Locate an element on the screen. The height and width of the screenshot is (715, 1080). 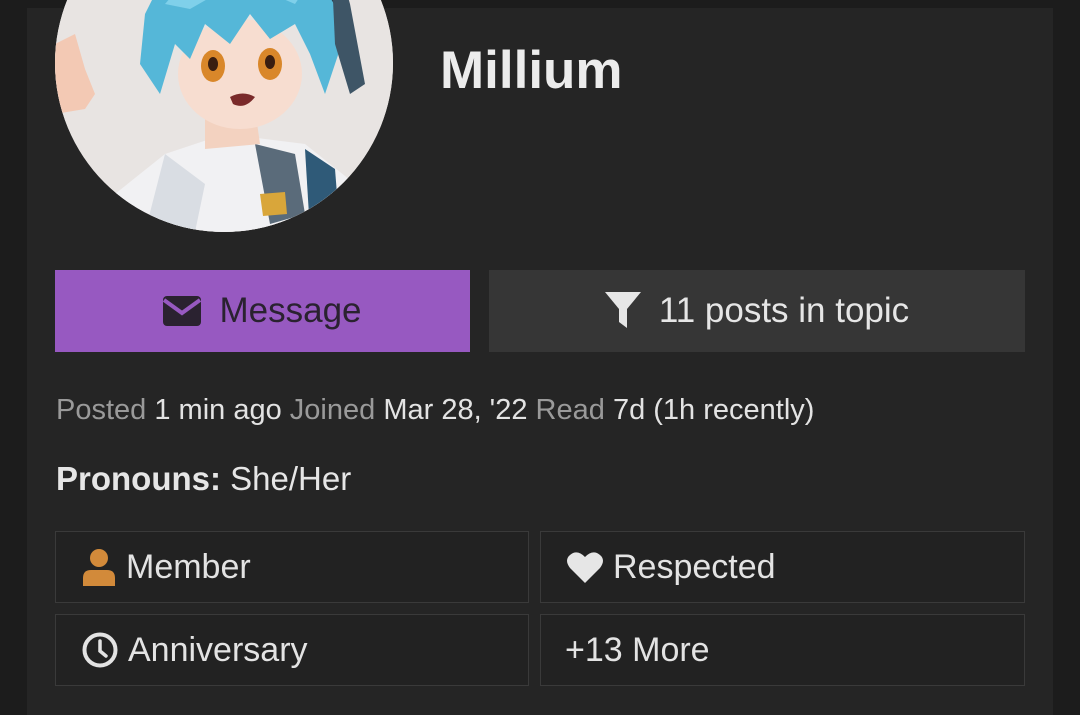
user-icon is located at coordinates (99, 567).